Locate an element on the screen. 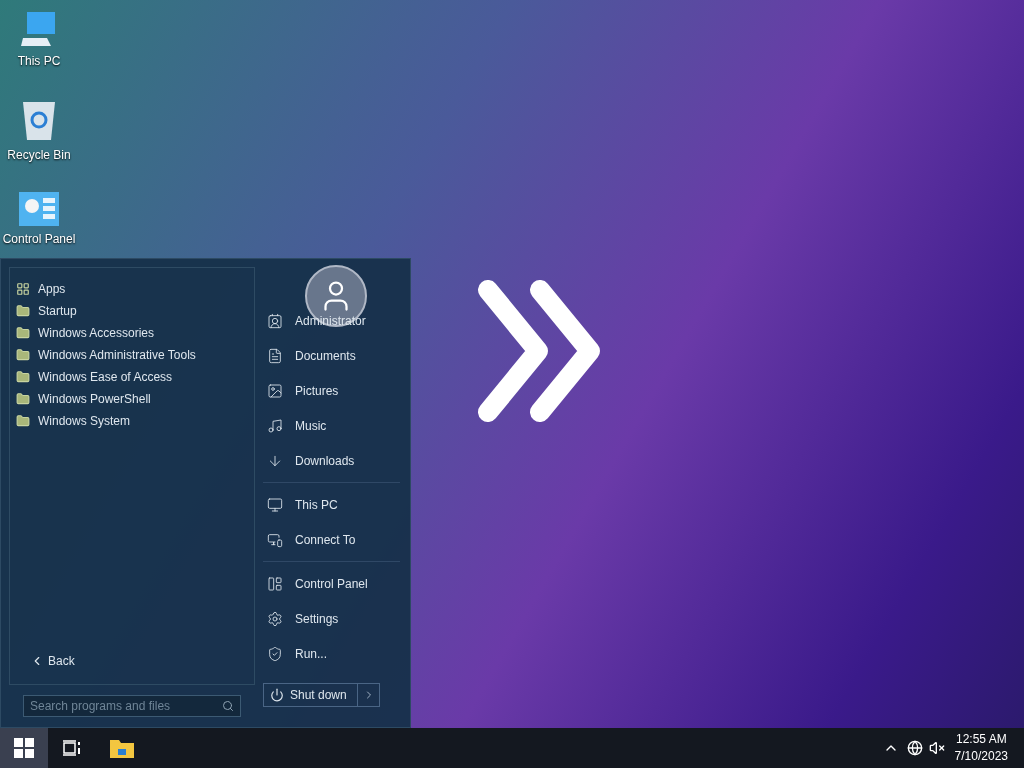  documents-icon is located at coordinates (275, 355).